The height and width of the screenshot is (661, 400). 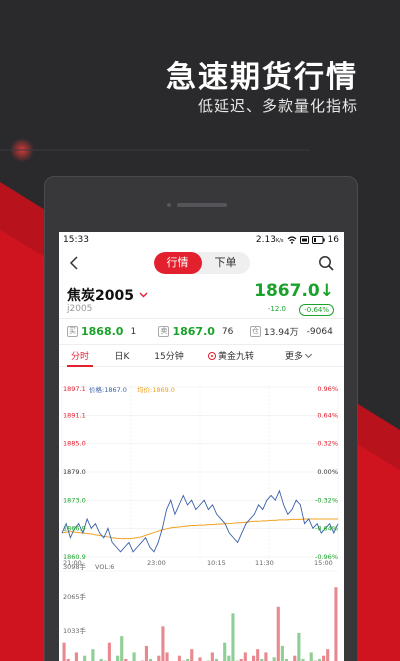 I want to click on y-axis-label: 1873.0, so click(x=74, y=500).